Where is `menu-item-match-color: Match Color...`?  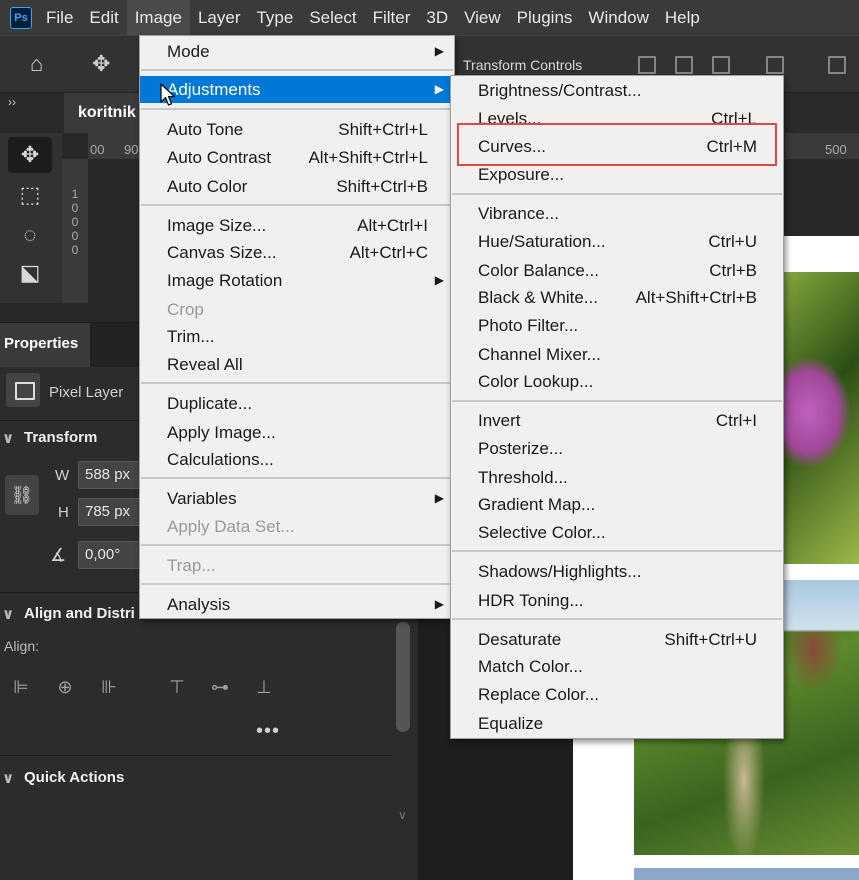 menu-item-match-color: Match Color... is located at coordinates (617, 666).